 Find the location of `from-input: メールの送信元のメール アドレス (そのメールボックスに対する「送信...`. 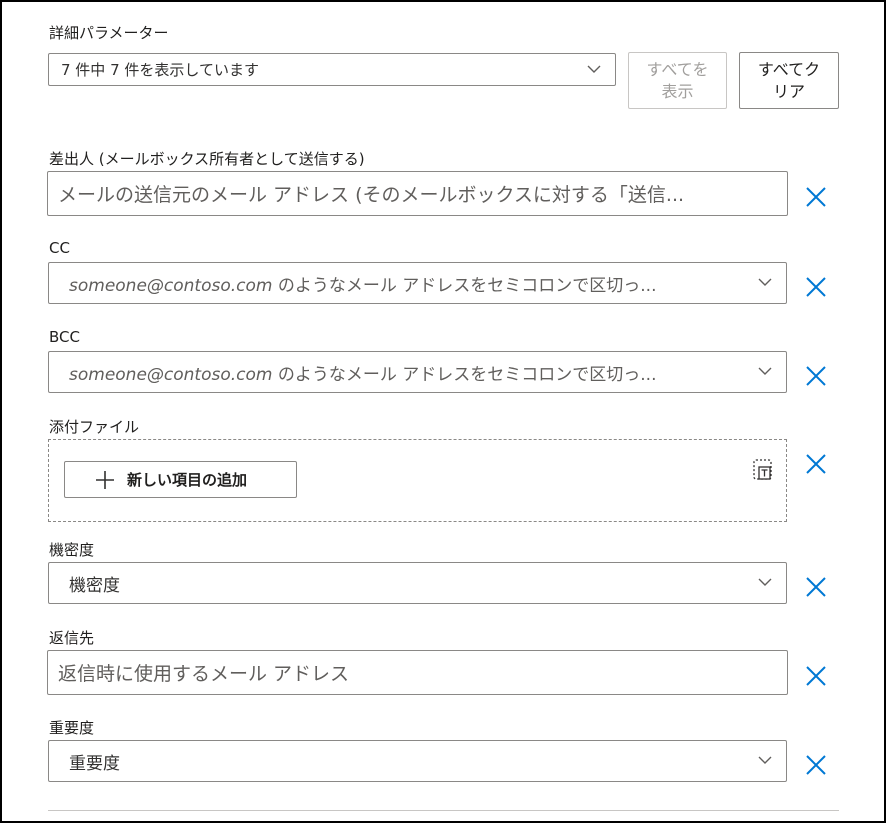

from-input: メールの送信元のメール アドレス (そのメールボックスに対する「送信... is located at coordinates (417, 193).